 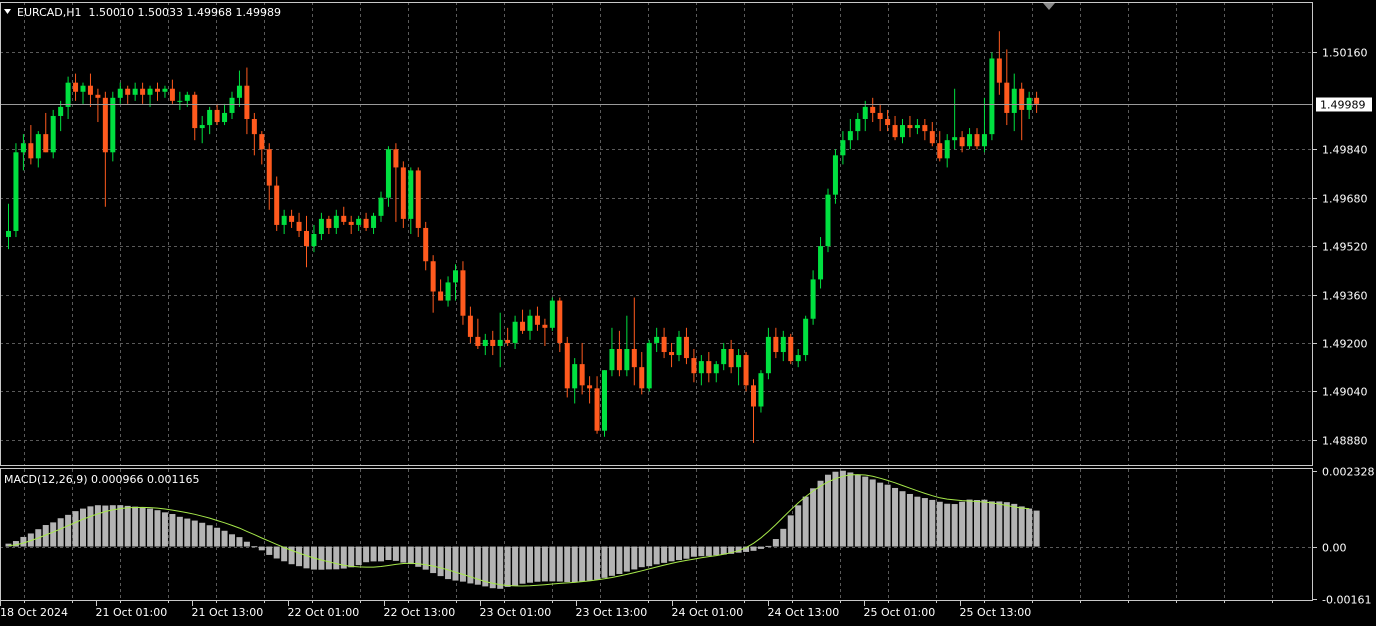 I want to click on current-price-tag: 1.49989, so click(x=1344, y=104).